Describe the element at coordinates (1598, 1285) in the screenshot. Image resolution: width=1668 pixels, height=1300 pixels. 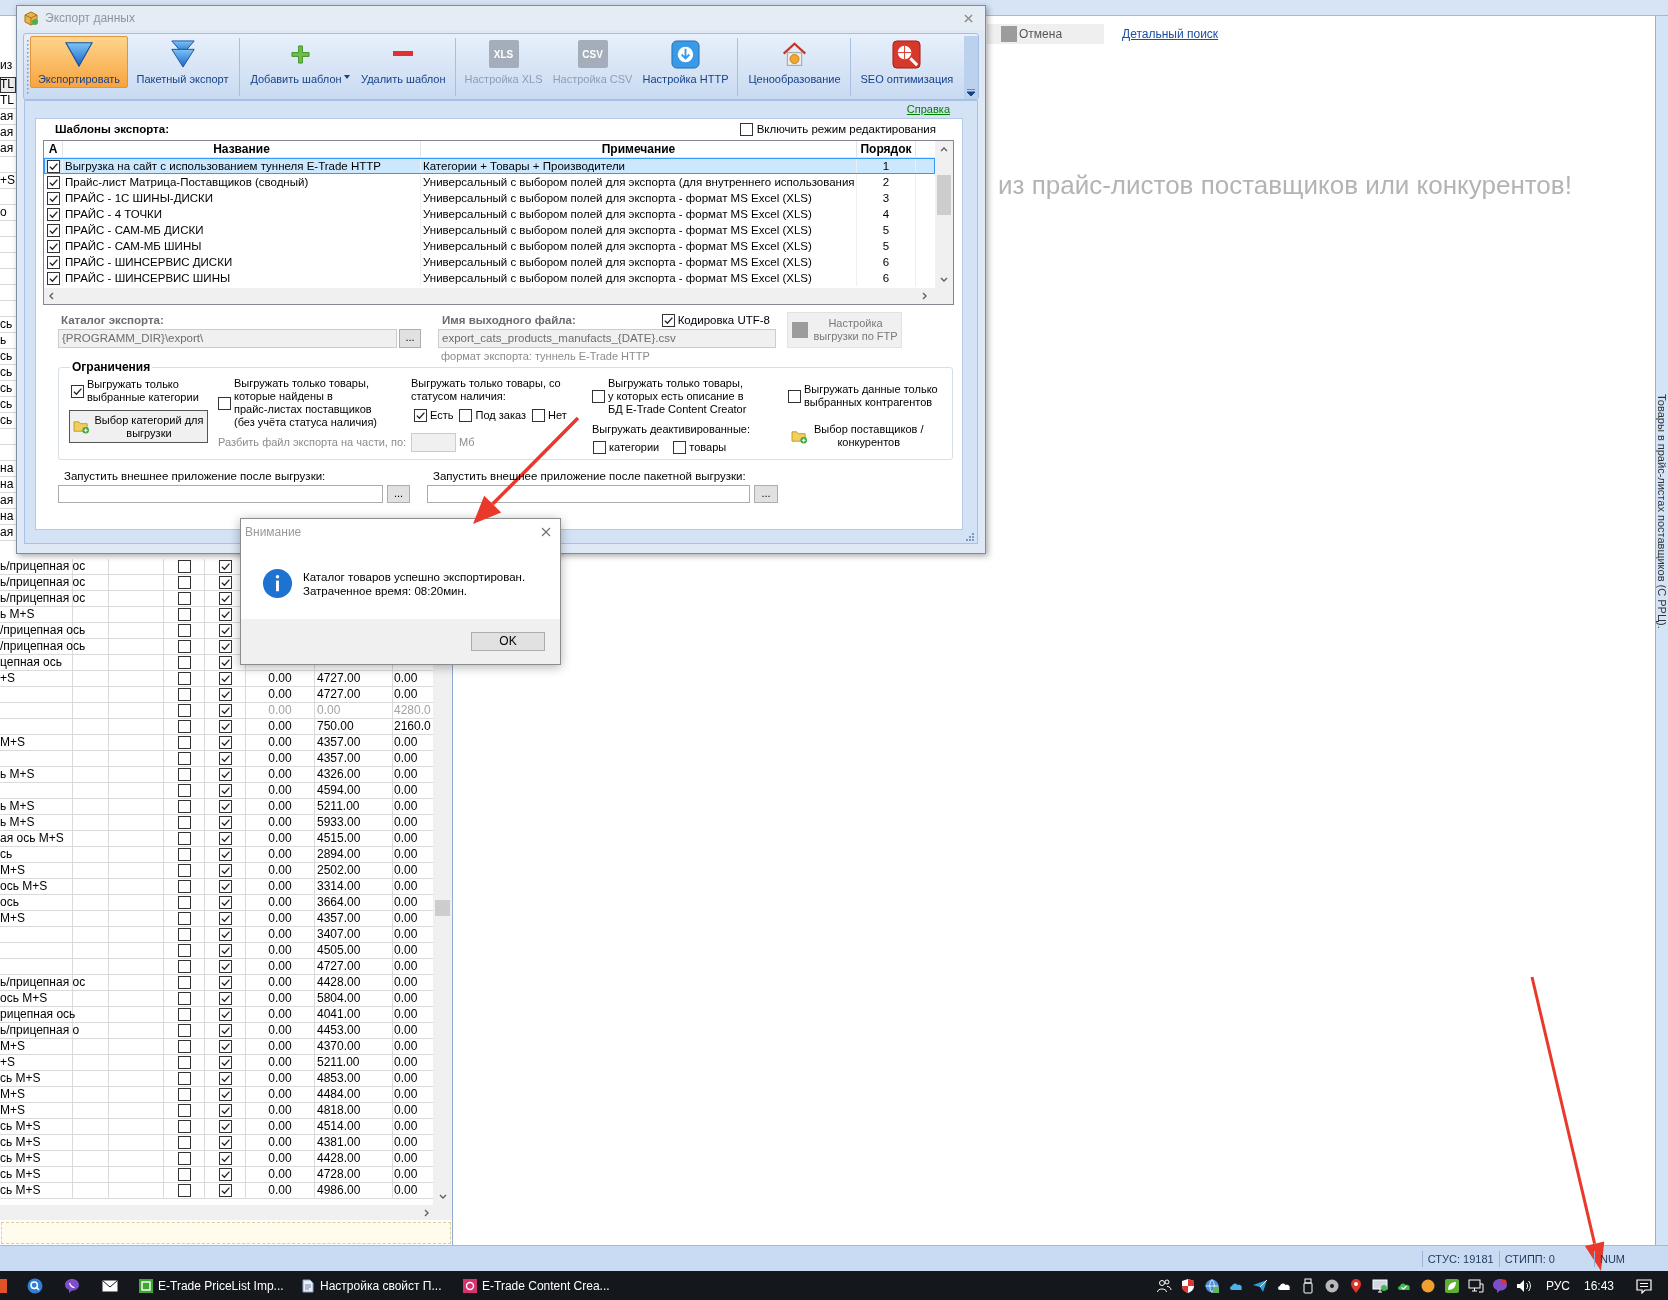
I see `clock-text: 16:43` at that location.